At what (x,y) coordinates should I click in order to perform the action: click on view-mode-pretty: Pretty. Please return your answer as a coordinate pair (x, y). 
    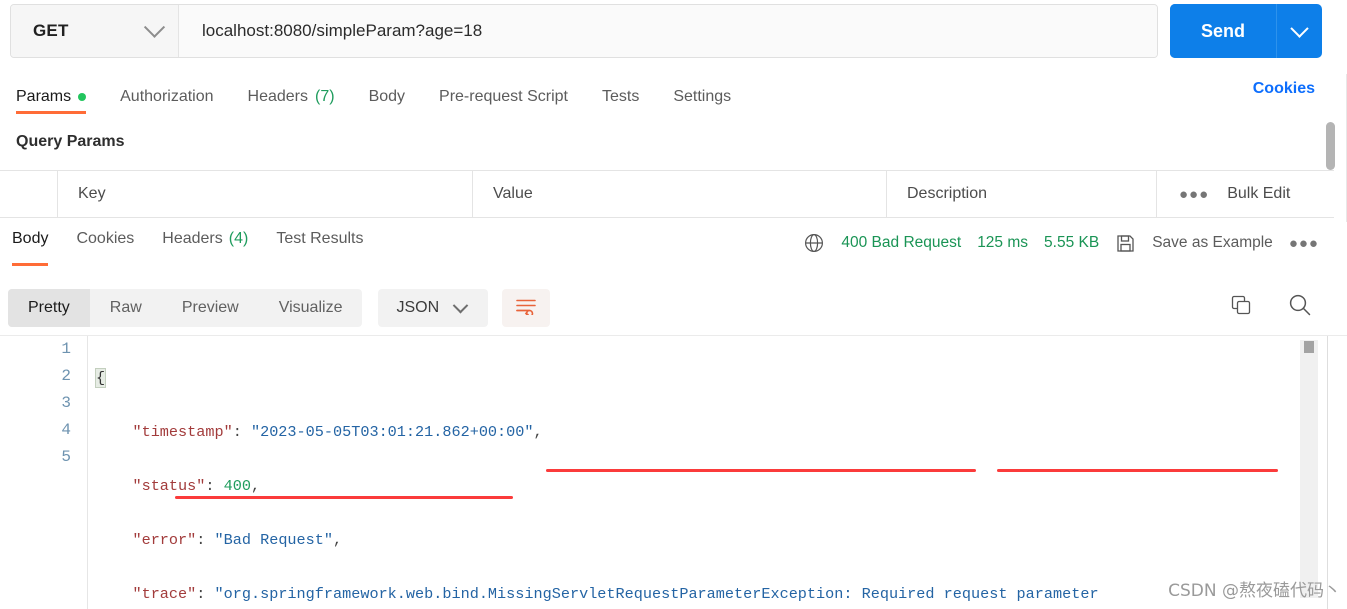
    Looking at the image, I should click on (49, 308).